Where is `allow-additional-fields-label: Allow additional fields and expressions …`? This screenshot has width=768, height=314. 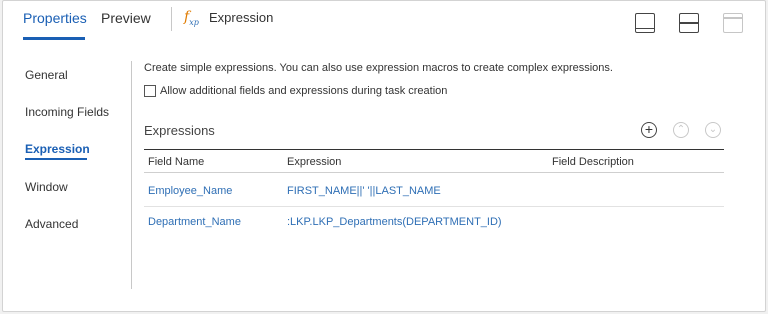 allow-additional-fields-label: Allow additional fields and expressions … is located at coordinates (304, 91).